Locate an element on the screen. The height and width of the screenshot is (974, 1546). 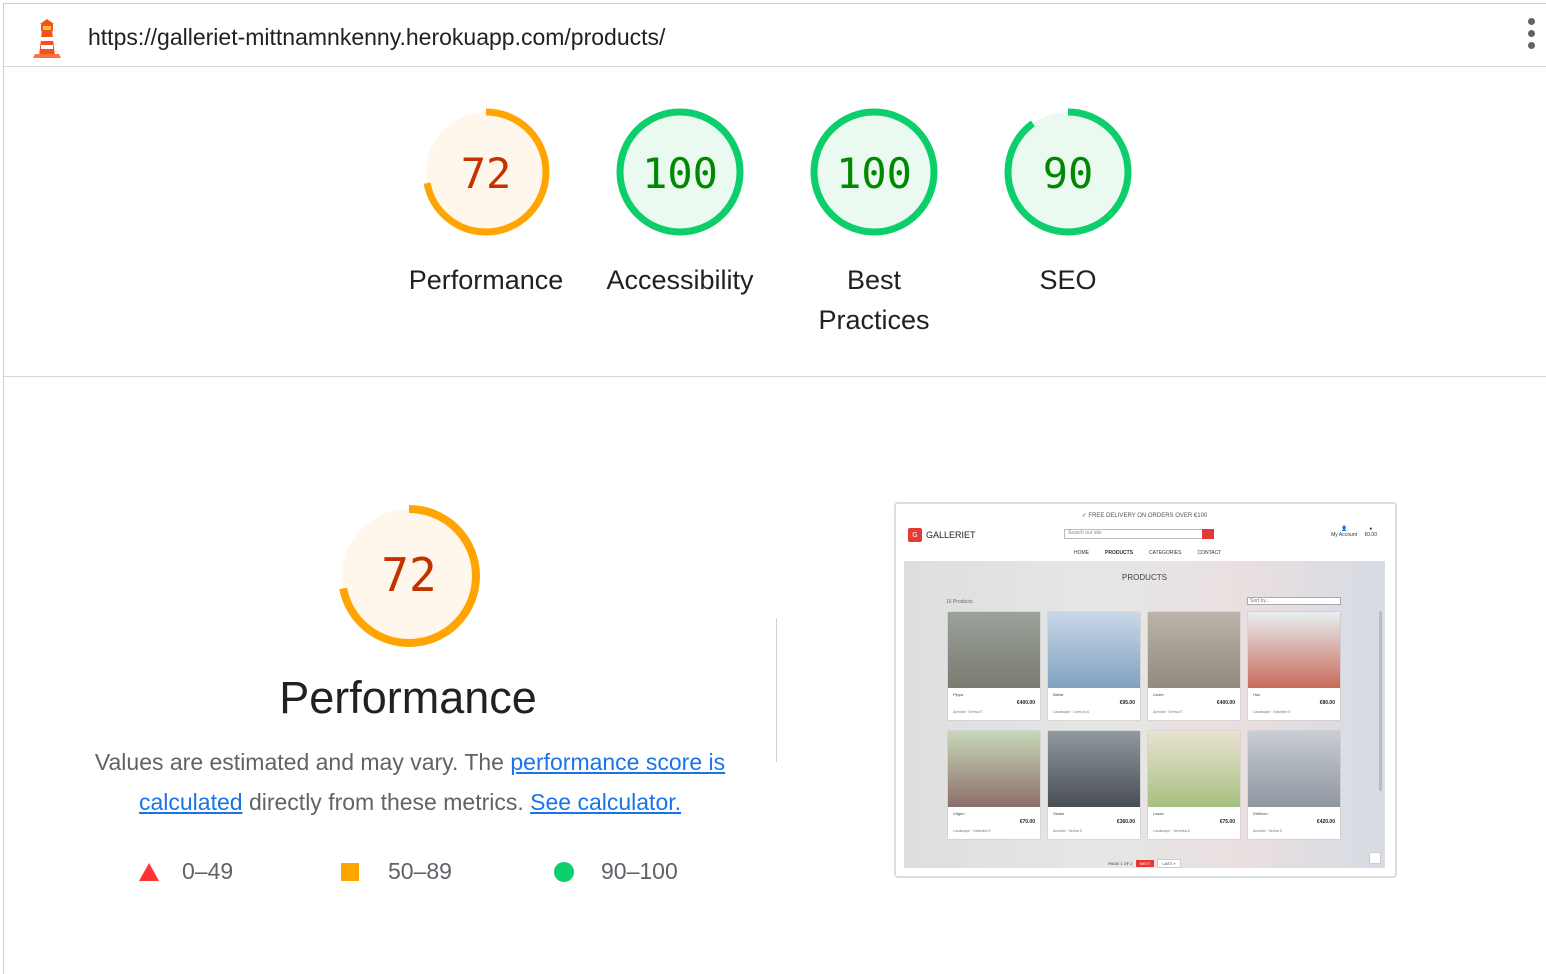
site-nav: HOME PRODUCTS CATEGORIES CONTACT is located at coordinates (1147, 553).